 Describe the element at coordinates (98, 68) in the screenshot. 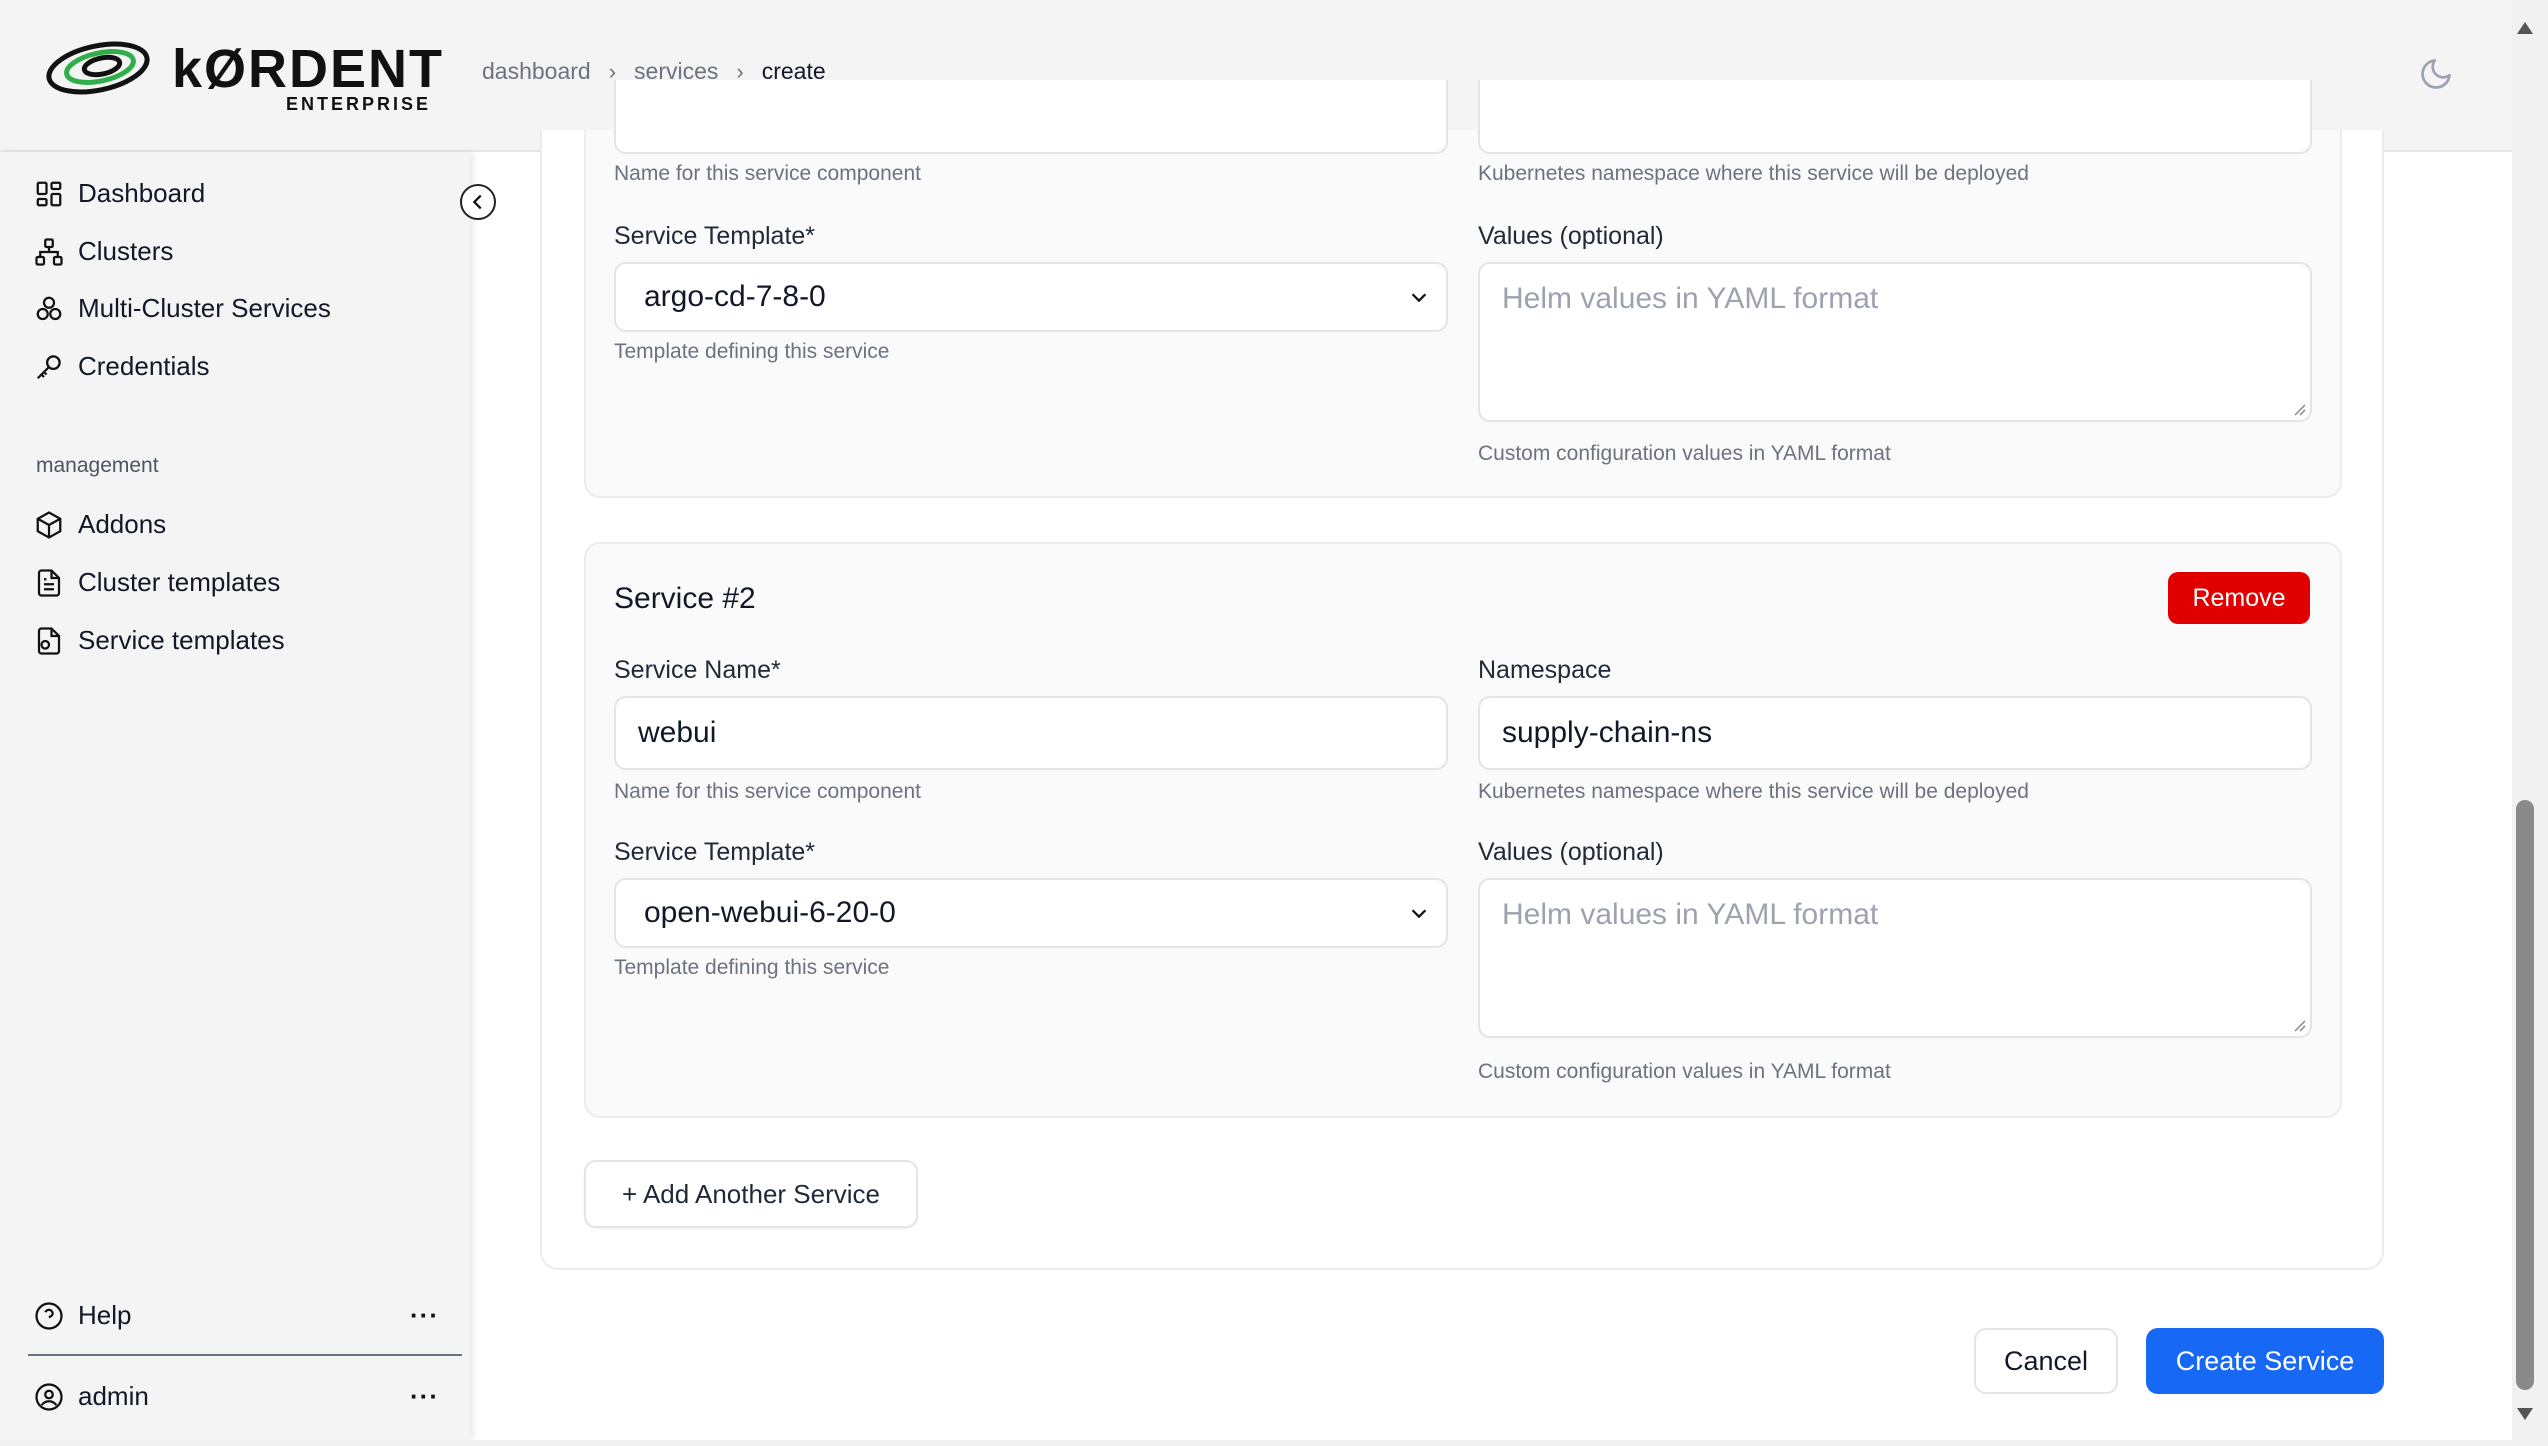

I see `logo-swirl-icon` at that location.